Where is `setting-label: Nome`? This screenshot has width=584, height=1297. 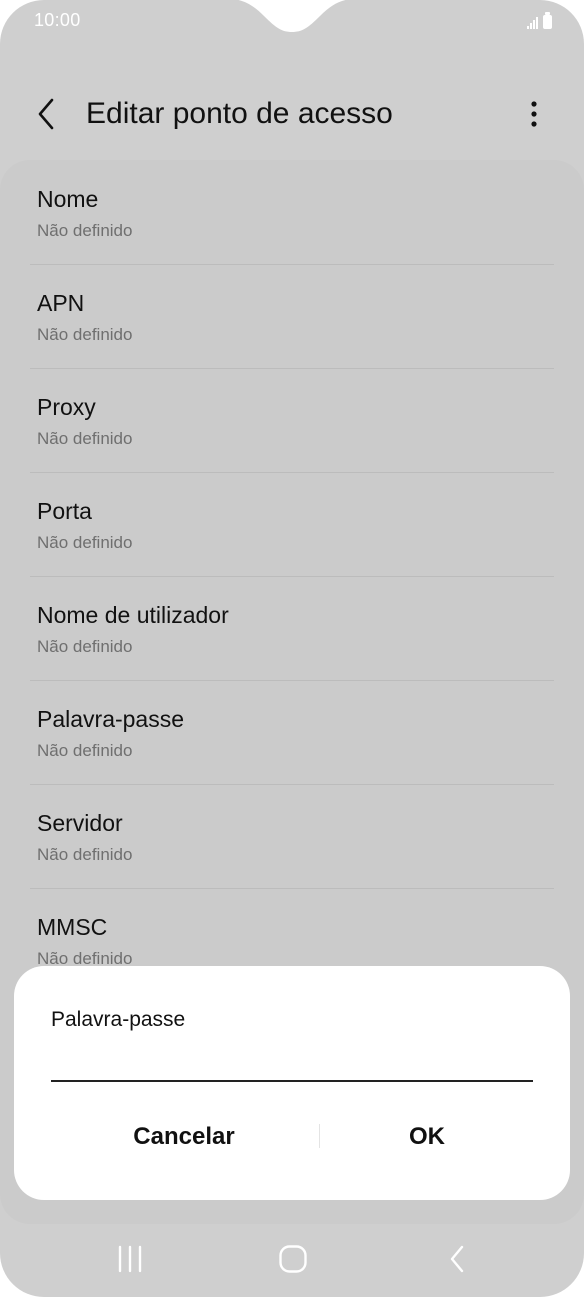 setting-label: Nome is located at coordinates (68, 199).